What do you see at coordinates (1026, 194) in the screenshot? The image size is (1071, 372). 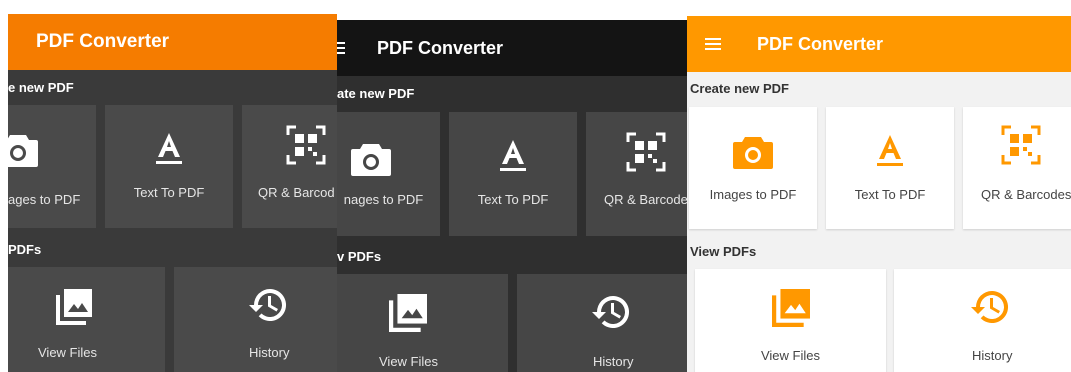 I see `qr-barcode-label: QR & Barcodes` at bounding box center [1026, 194].